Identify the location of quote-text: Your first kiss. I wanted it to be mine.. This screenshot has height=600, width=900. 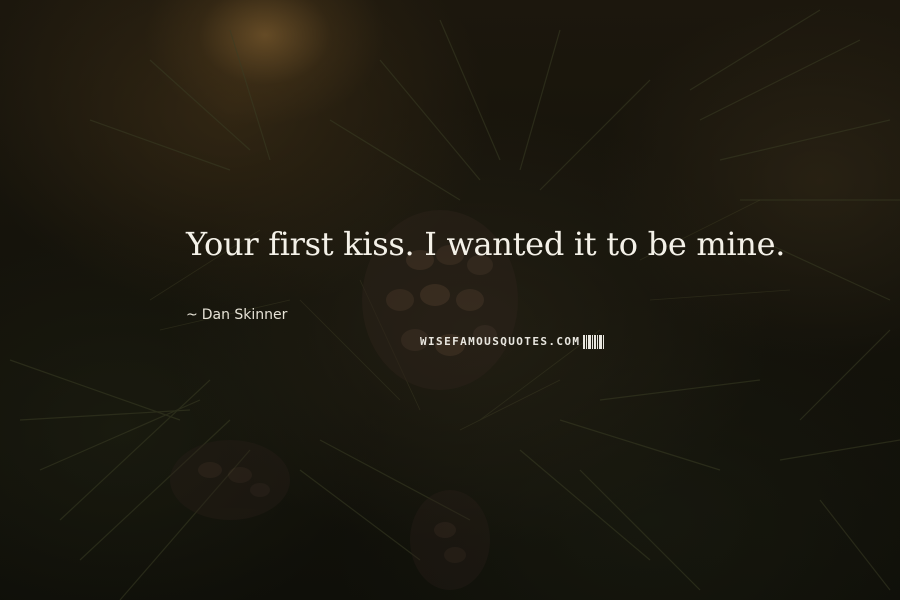
(486, 244).